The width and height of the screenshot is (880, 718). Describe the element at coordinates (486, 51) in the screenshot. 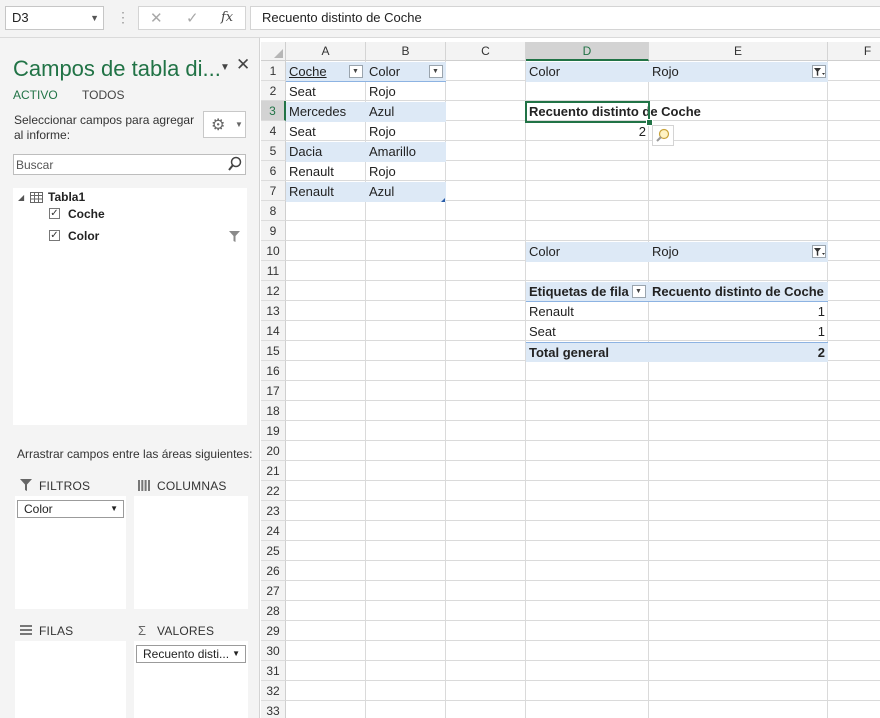

I see `column-header-c: C` at that location.